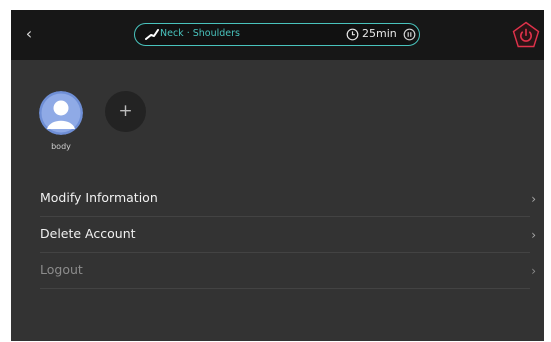 The height and width of the screenshot is (342, 551). I want to click on avatar-label: body, so click(61, 146).